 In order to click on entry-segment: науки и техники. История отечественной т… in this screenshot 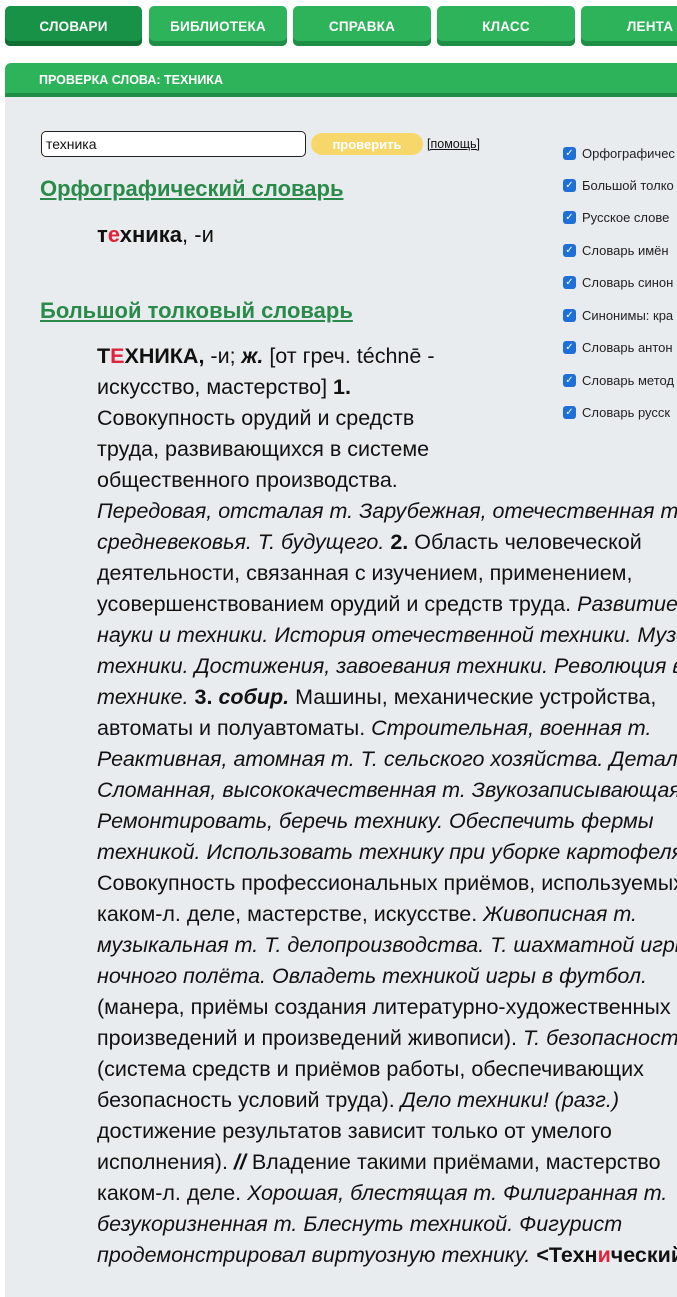, I will do `click(387, 635)`.